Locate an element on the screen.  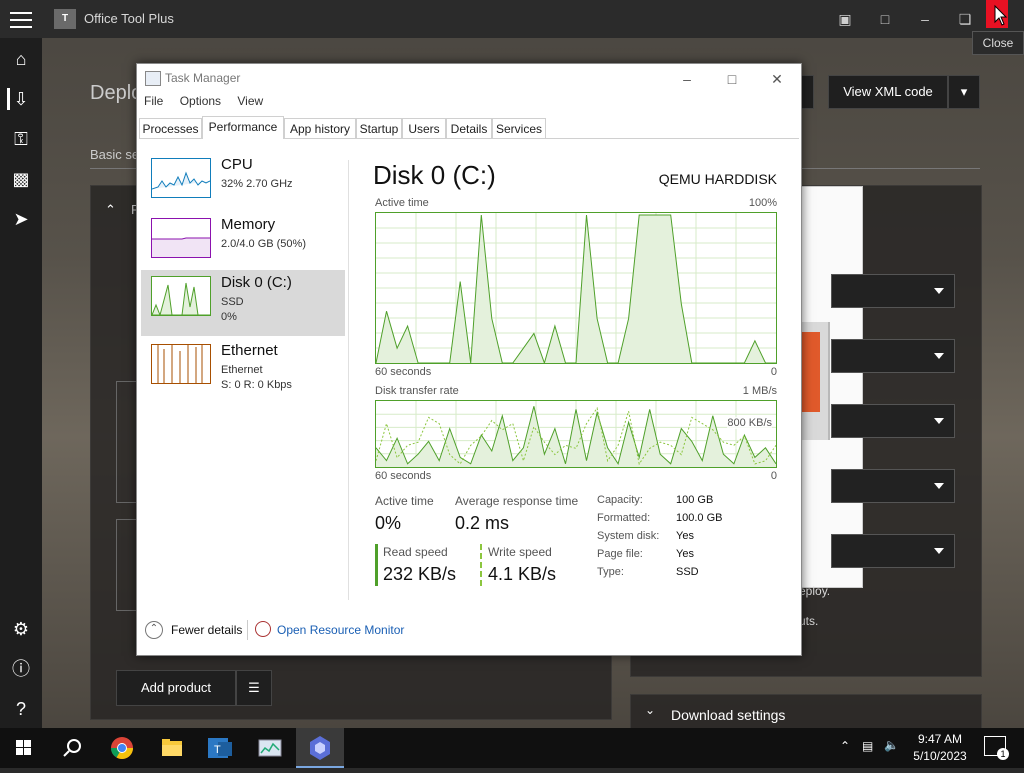
tm-maximize-button: □ is located at coordinates (732, 79).